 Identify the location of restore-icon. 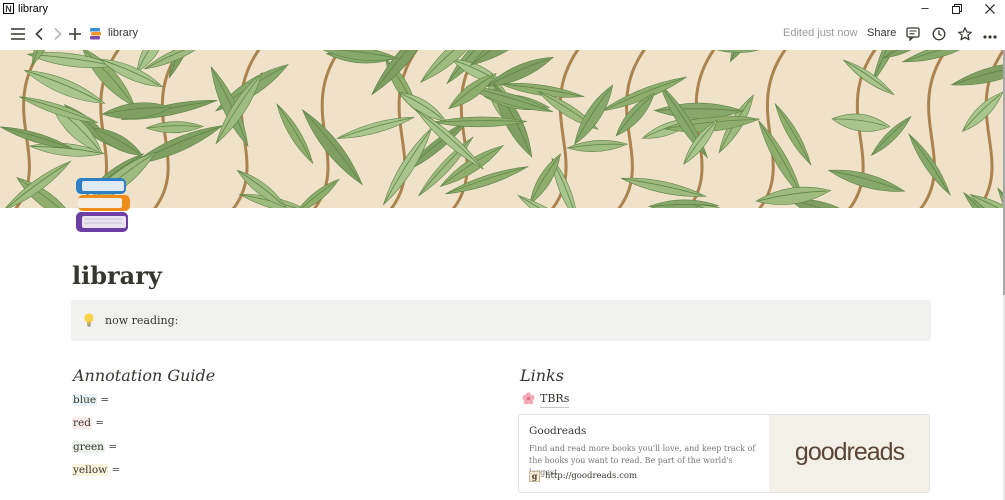
(957, 9).